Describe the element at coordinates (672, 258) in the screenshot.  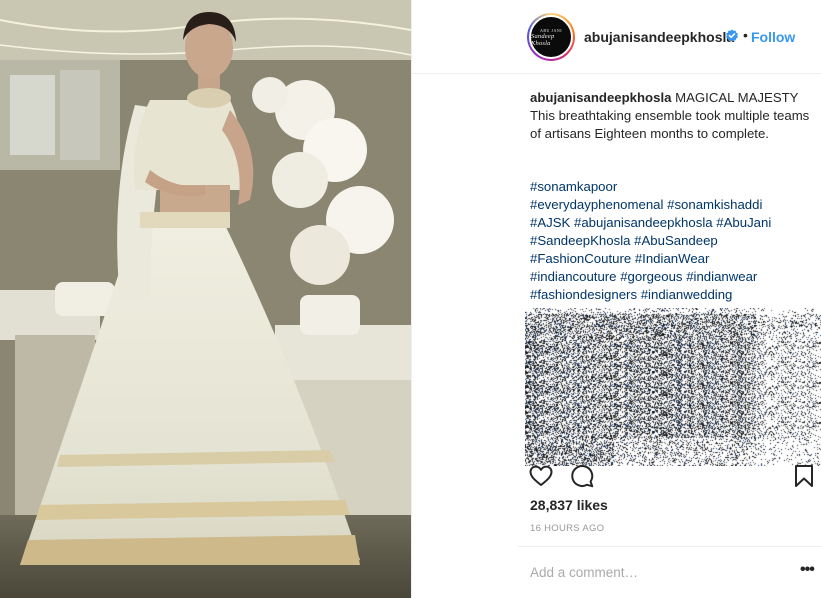
I see `hashtag-link: #IndianWear` at that location.